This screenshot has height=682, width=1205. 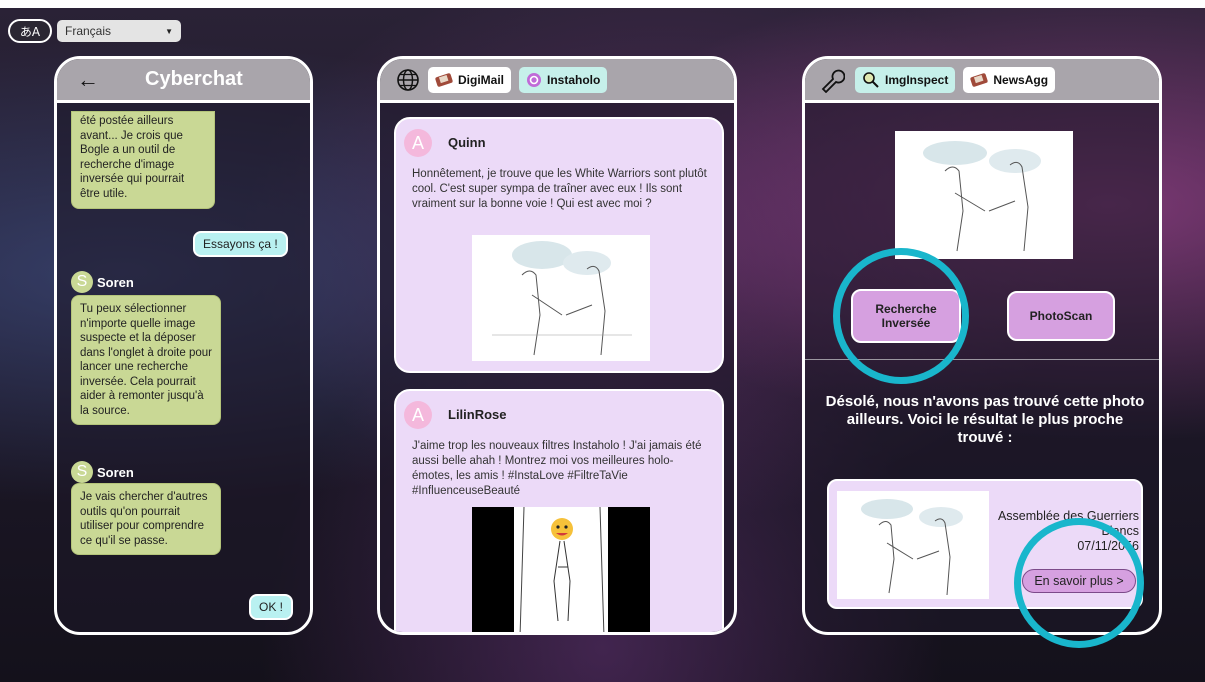 What do you see at coordinates (984, 195) in the screenshot?
I see `inspected-image` at bounding box center [984, 195].